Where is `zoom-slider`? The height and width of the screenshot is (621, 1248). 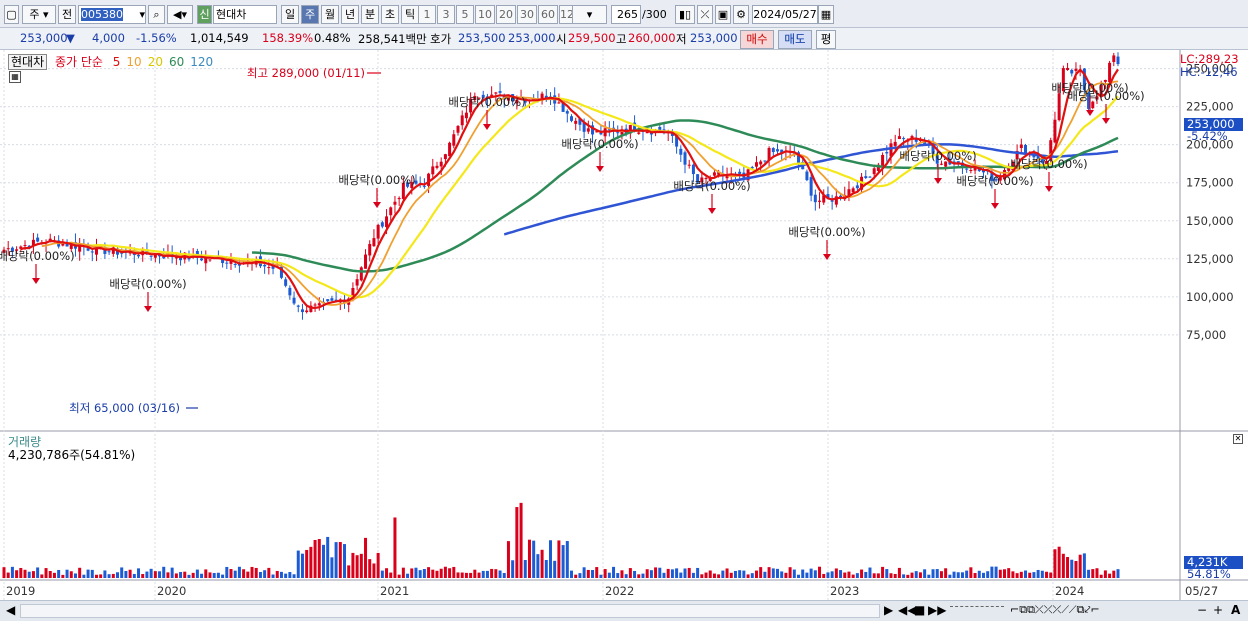
zoom-slider is located at coordinates (977, 610).